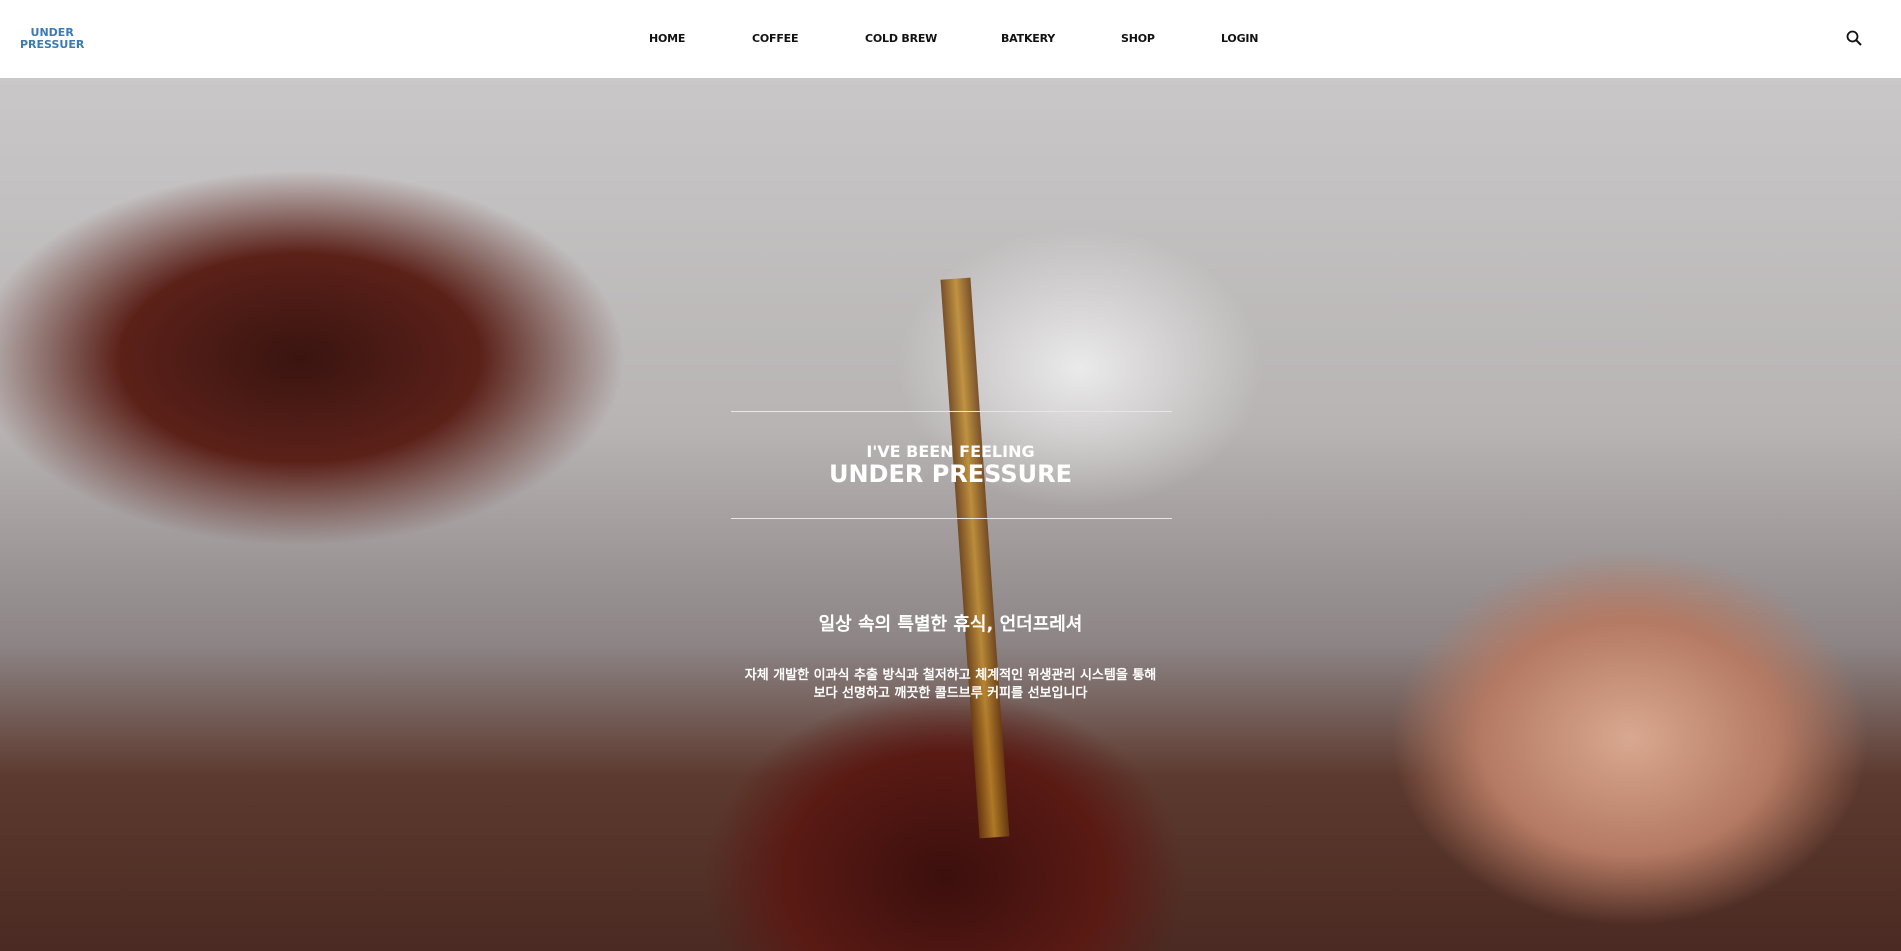 Image resolution: width=1901 pixels, height=951 pixels. What do you see at coordinates (975, 558) in the screenshot?
I see `coffee-pour-image` at bounding box center [975, 558].